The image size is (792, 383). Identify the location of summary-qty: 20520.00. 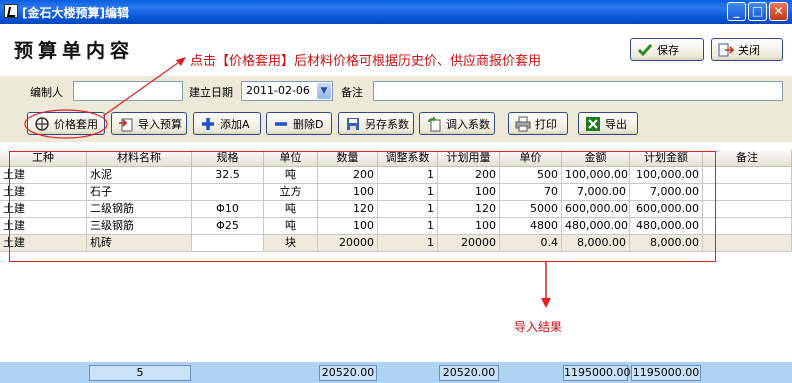
(348, 373).